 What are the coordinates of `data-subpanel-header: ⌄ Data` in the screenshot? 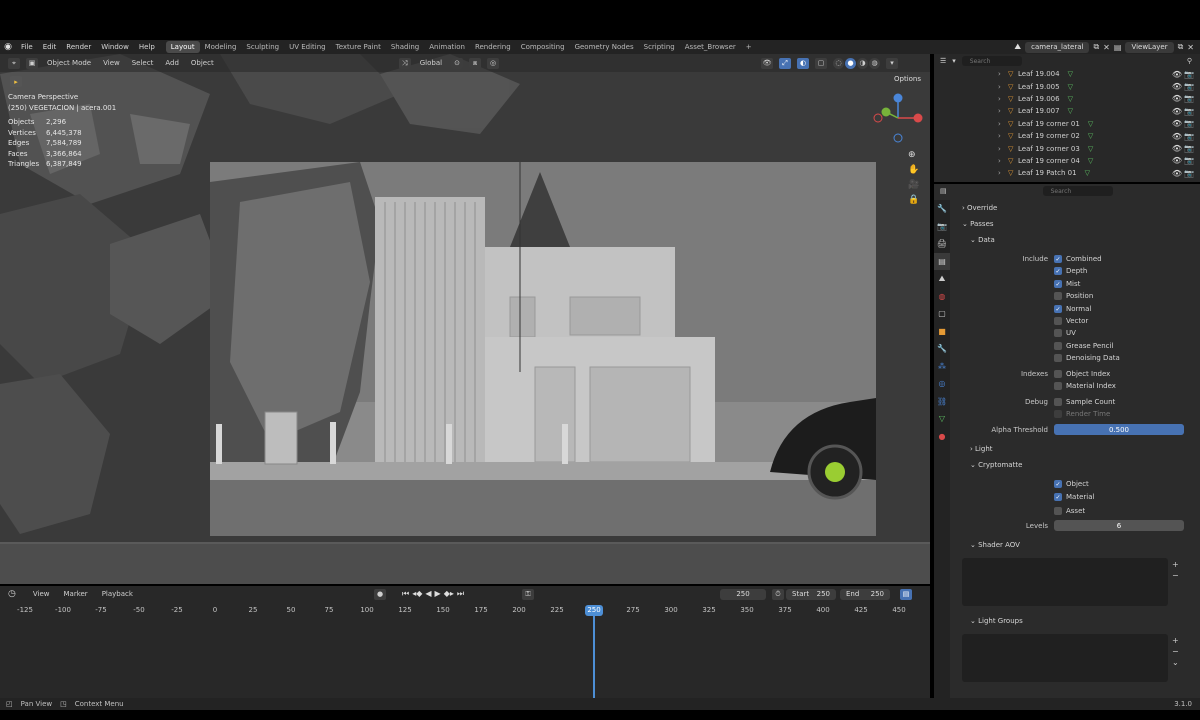 It's located at (982, 240).